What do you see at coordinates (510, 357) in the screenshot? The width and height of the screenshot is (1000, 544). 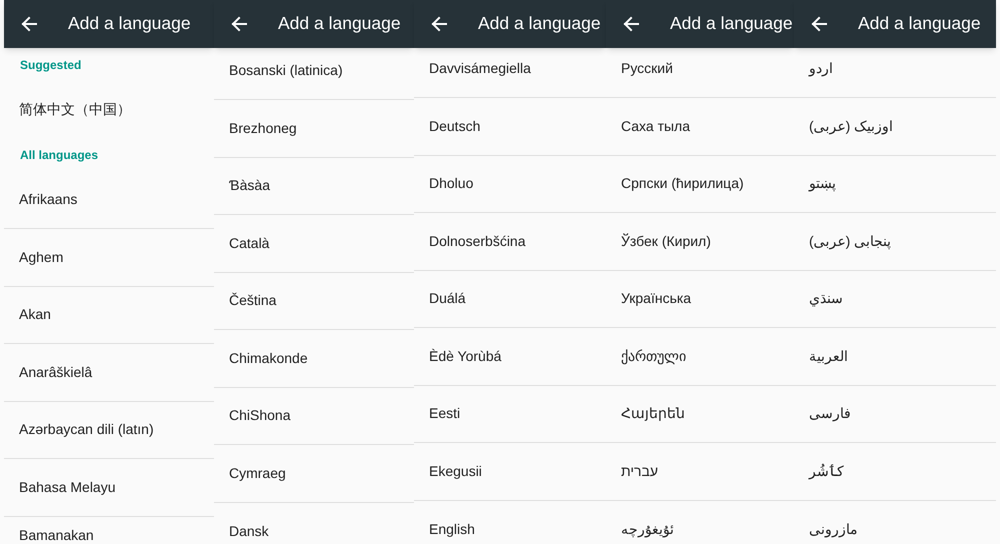 I see `language-item: Èdè Yorùbá` at bounding box center [510, 357].